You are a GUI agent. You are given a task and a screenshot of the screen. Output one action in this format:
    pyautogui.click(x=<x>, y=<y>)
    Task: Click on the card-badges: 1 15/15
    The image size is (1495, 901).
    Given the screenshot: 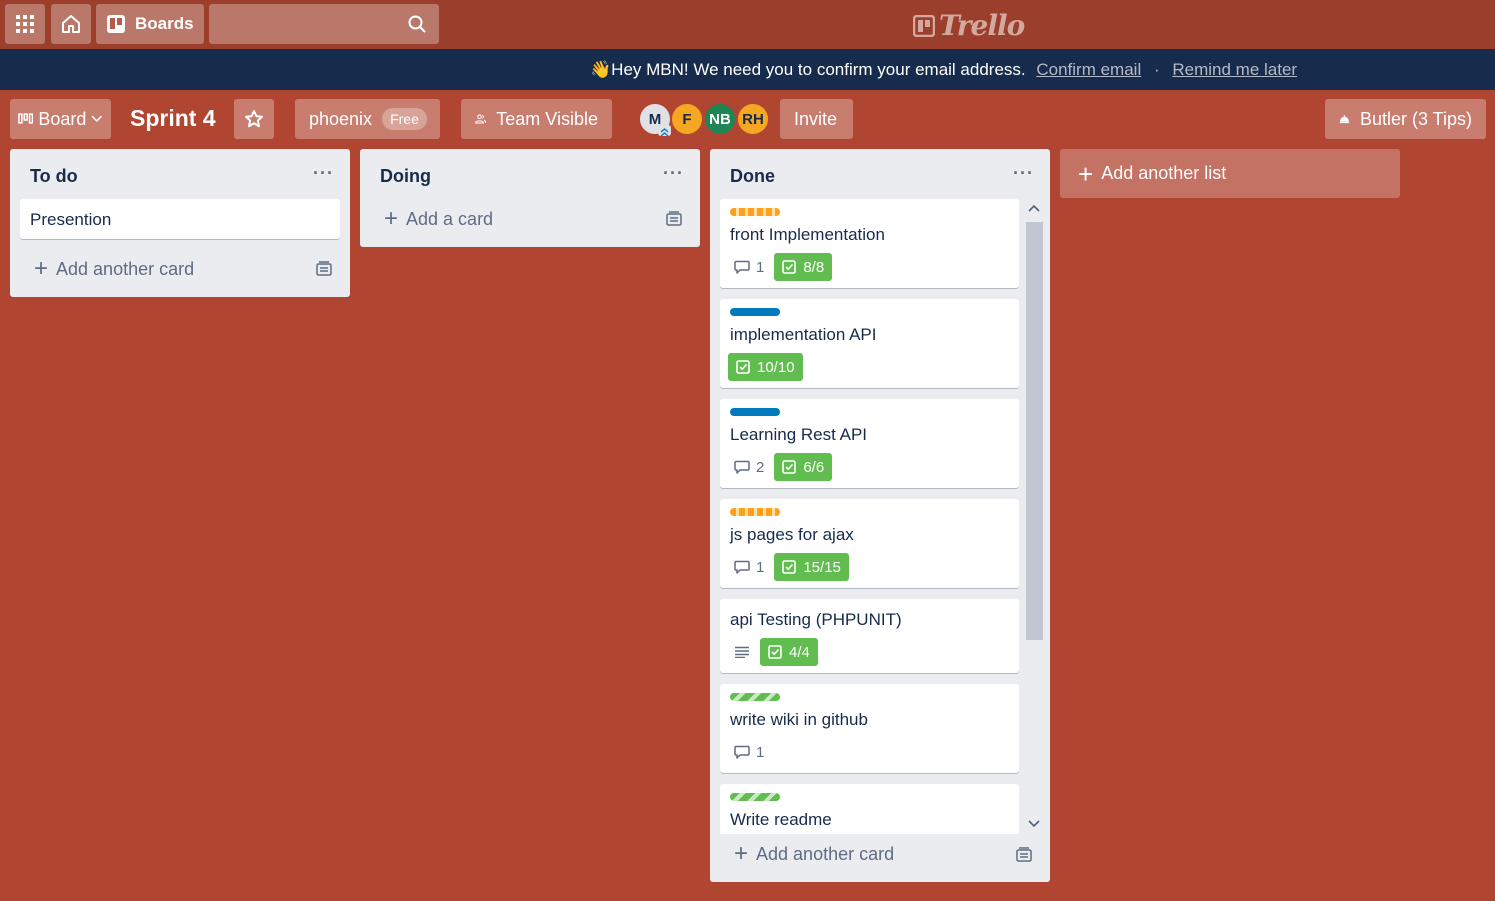 What is the action you would take?
    pyautogui.click(x=788, y=567)
    